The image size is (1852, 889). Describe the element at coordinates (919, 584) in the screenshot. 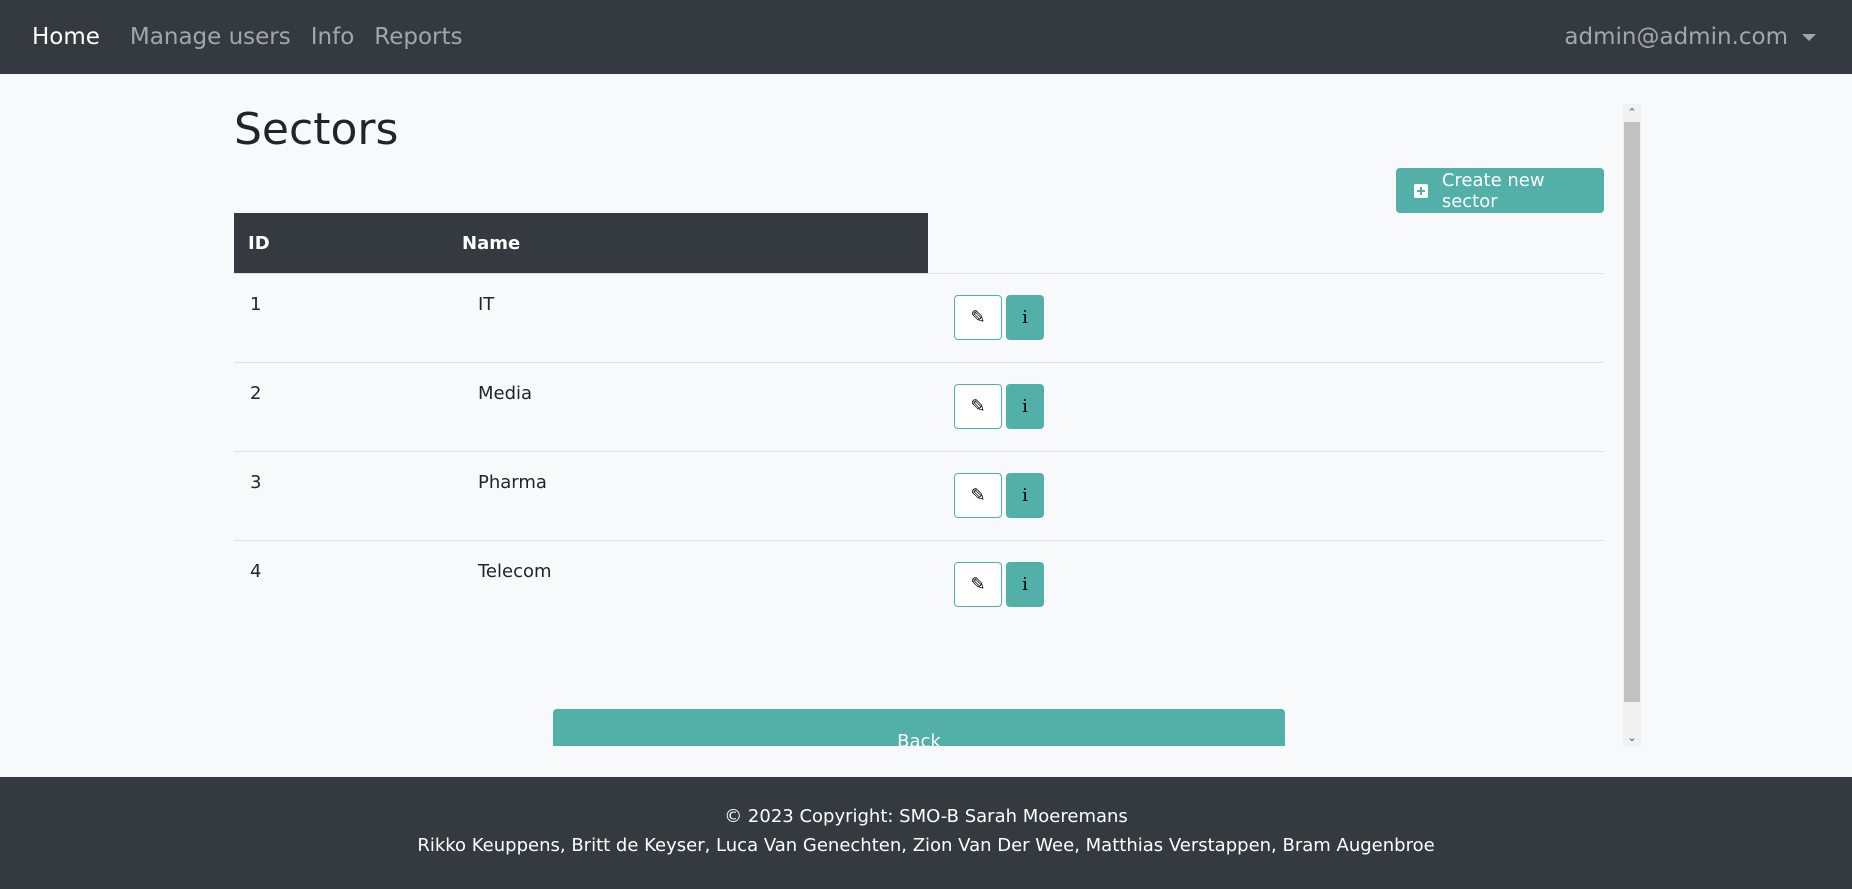

I see `table-row: 4 Telecom ✎ i` at that location.